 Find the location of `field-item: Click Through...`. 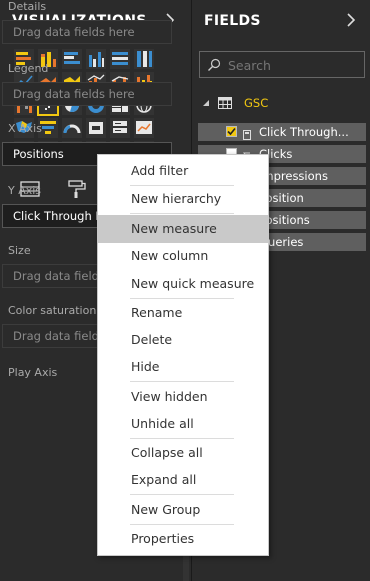

field-item: Click Through... is located at coordinates (282, 132).